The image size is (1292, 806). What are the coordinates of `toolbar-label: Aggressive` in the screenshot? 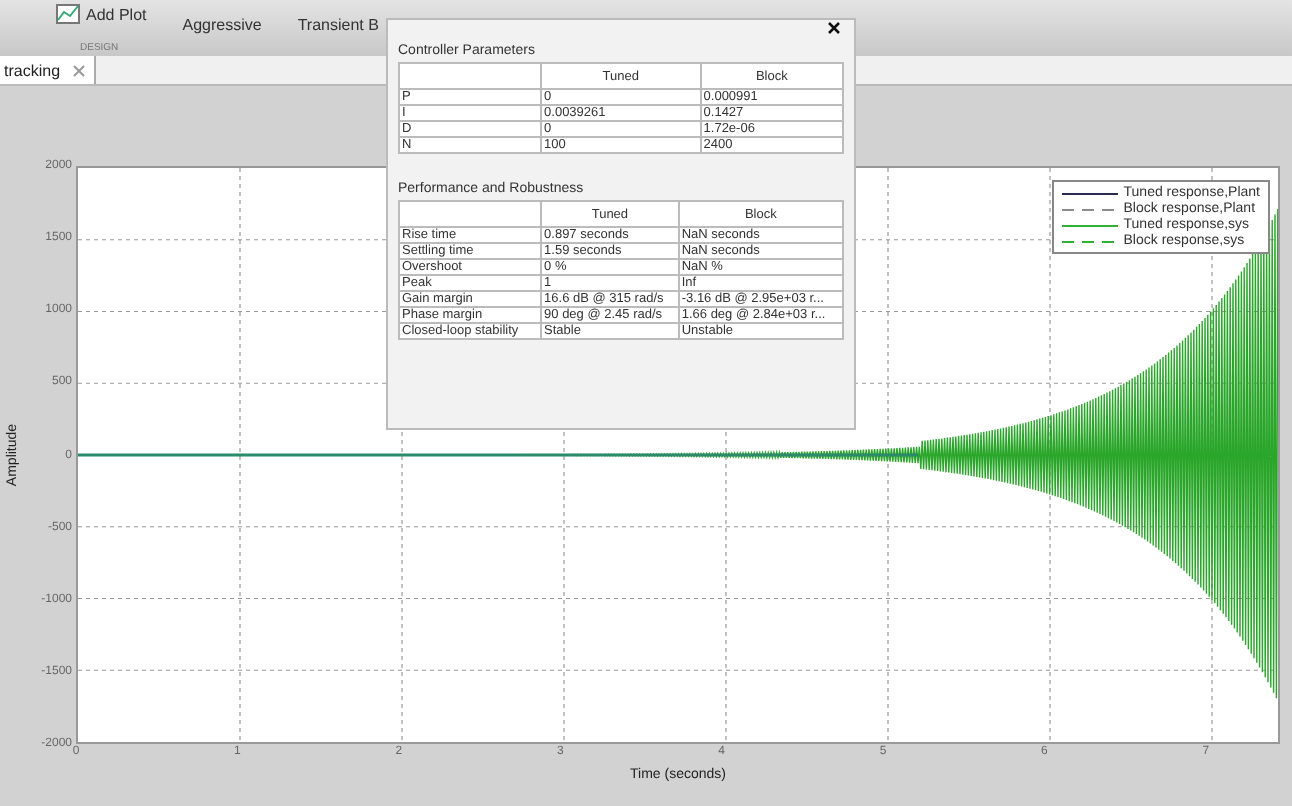 It's located at (222, 25).